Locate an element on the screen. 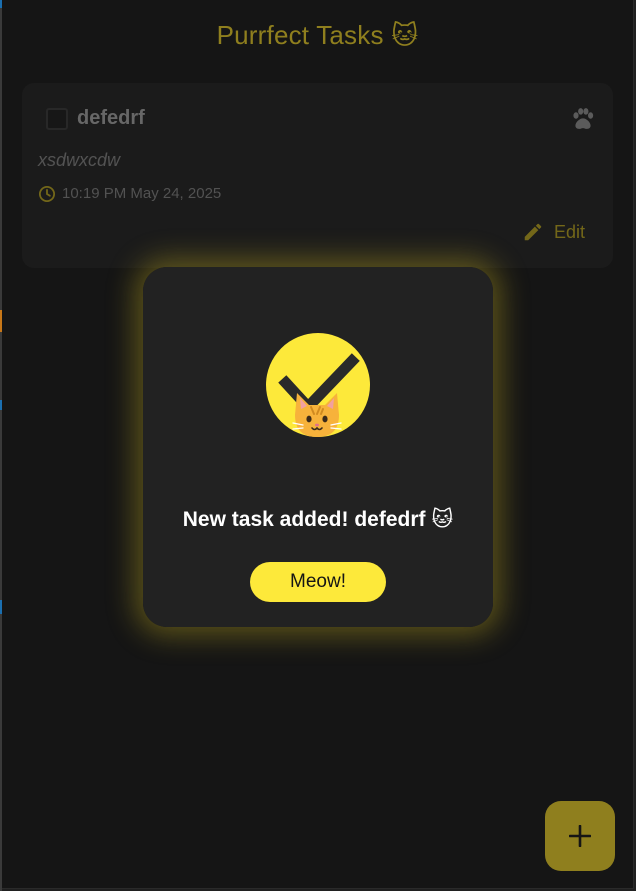  dialog-message: New task added! defedrf 🐱 is located at coordinates (318, 519).